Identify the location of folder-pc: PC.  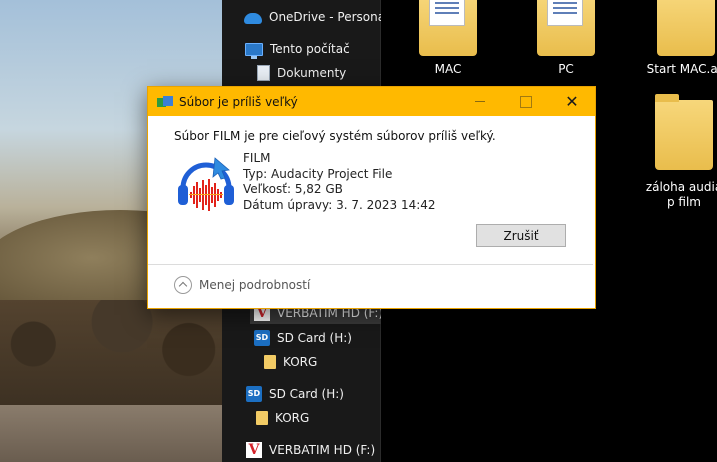
(566, 38).